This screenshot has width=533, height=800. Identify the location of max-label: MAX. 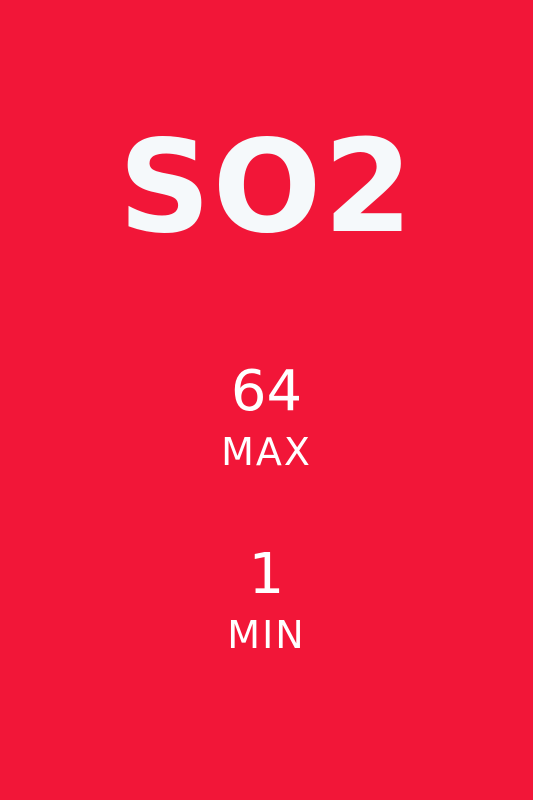
(266, 452).